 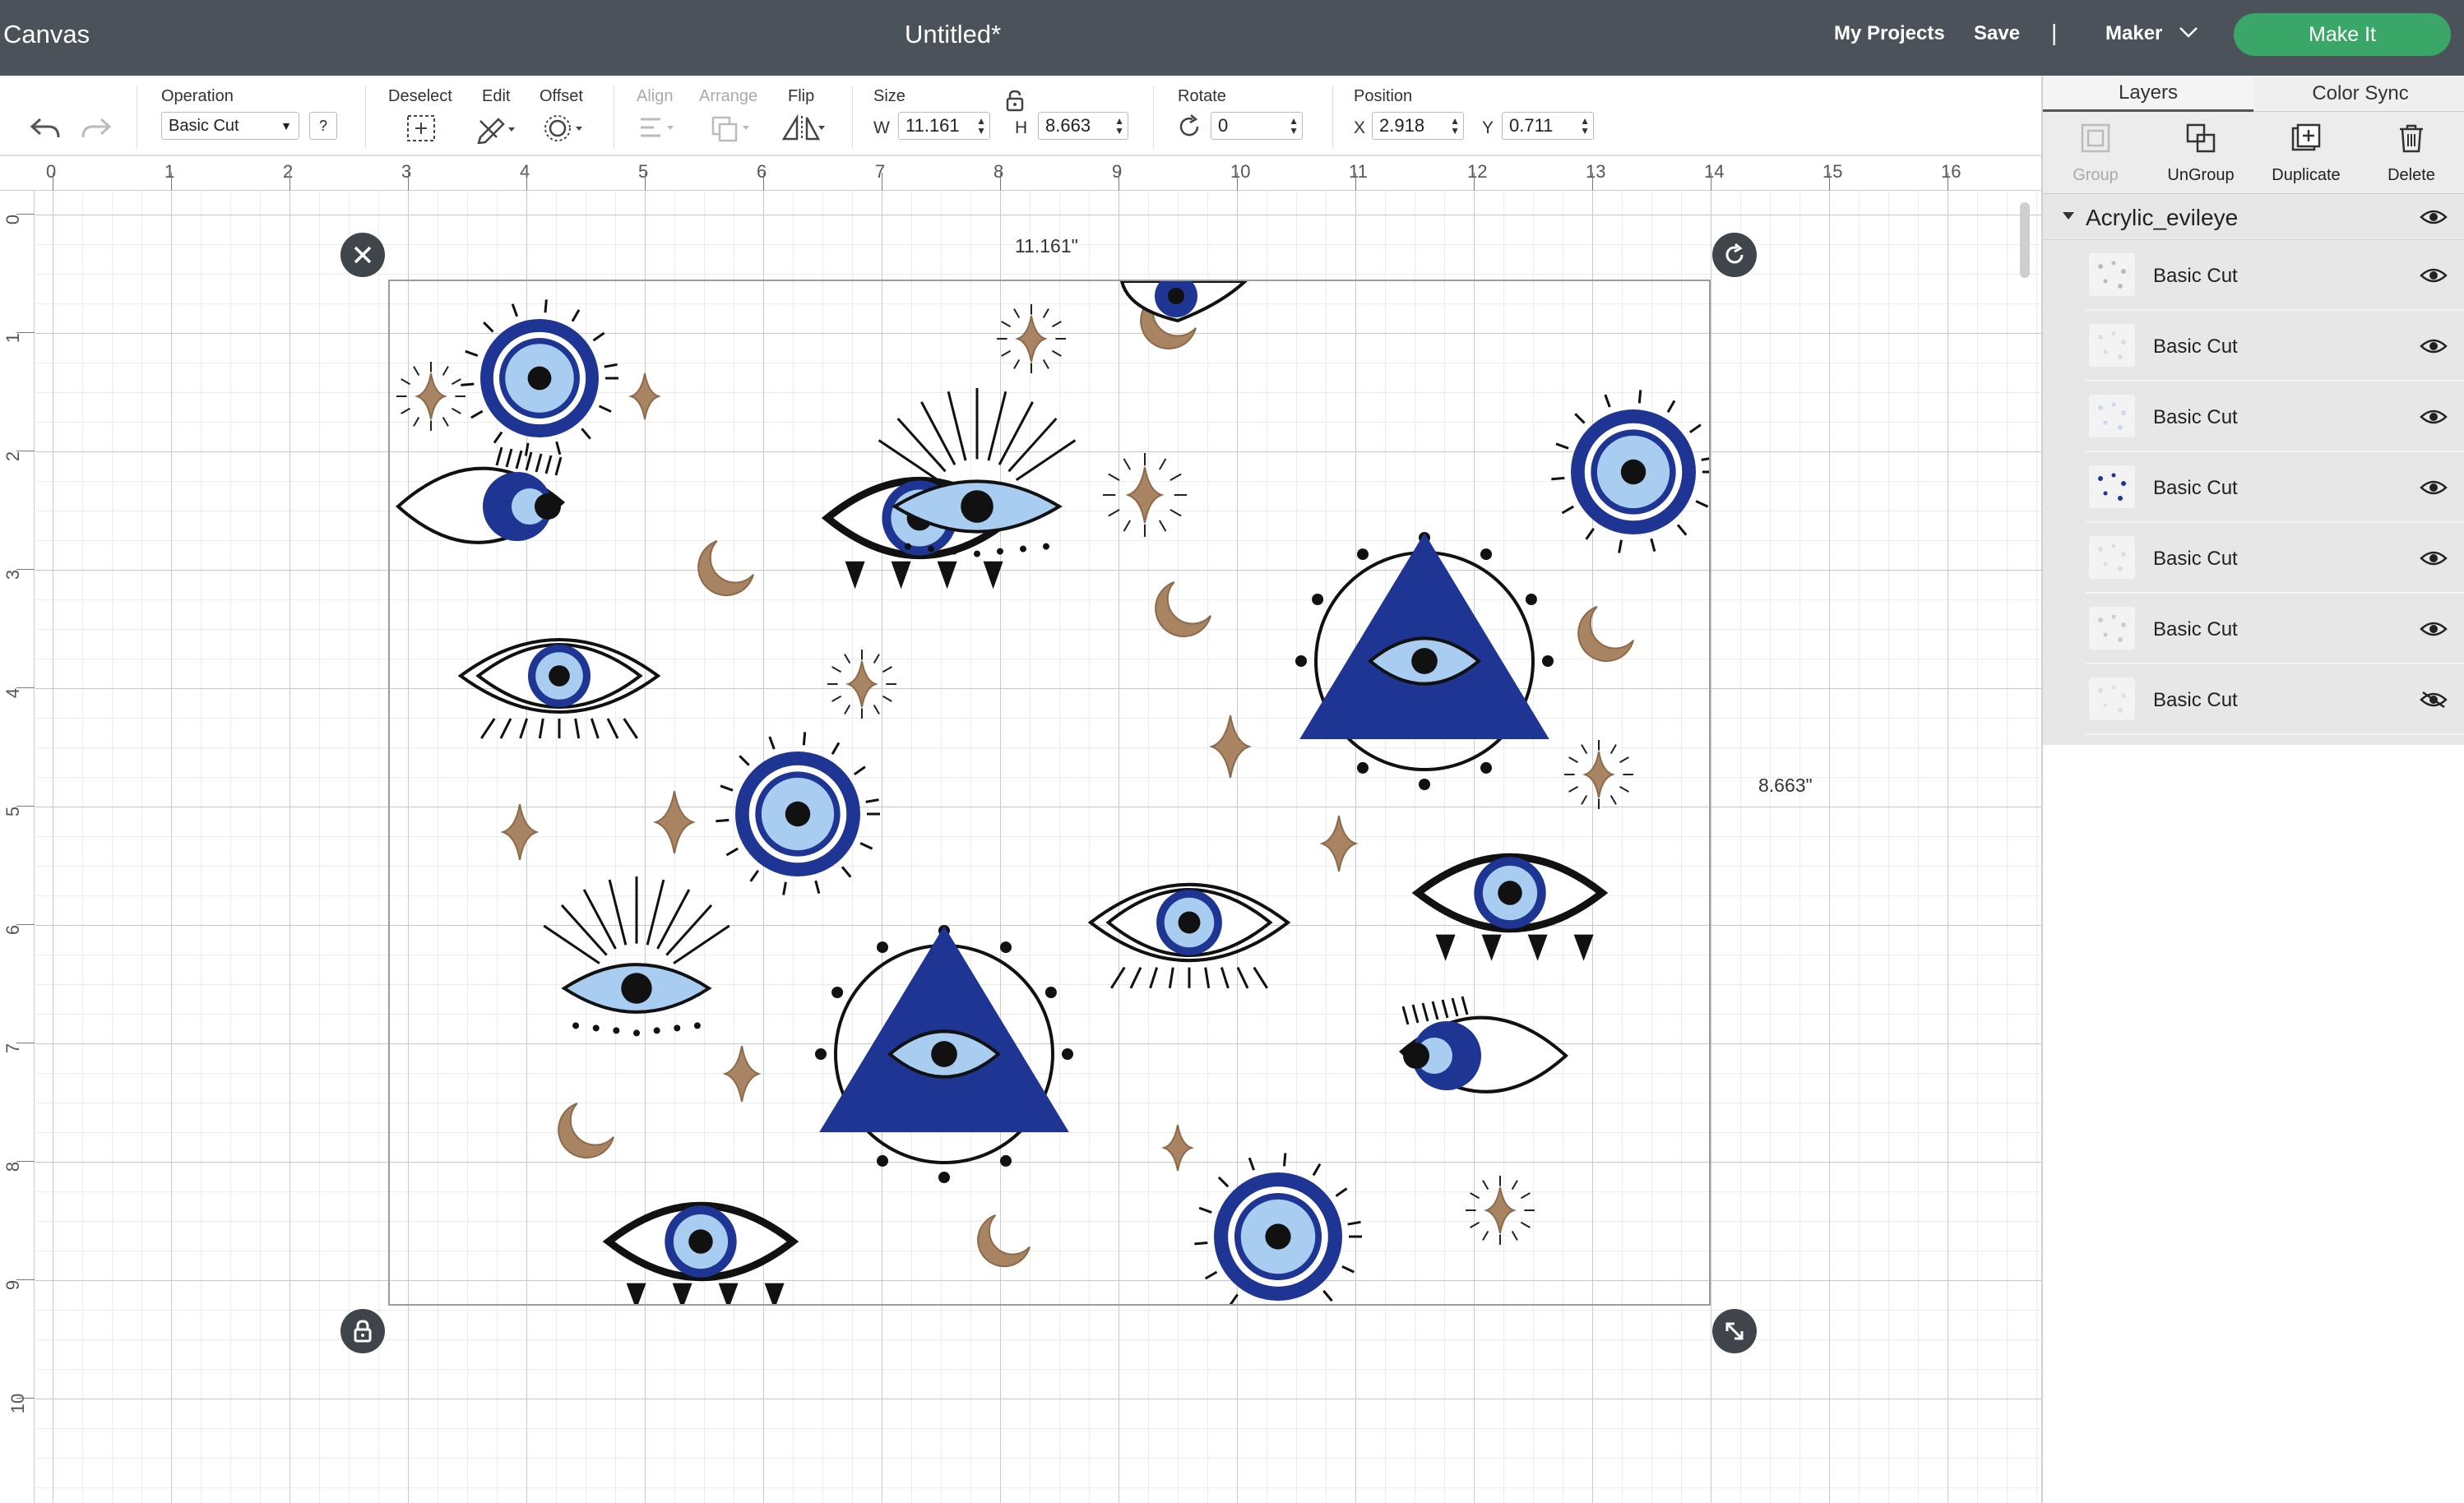 I want to click on offset-button, so click(x=564, y=128).